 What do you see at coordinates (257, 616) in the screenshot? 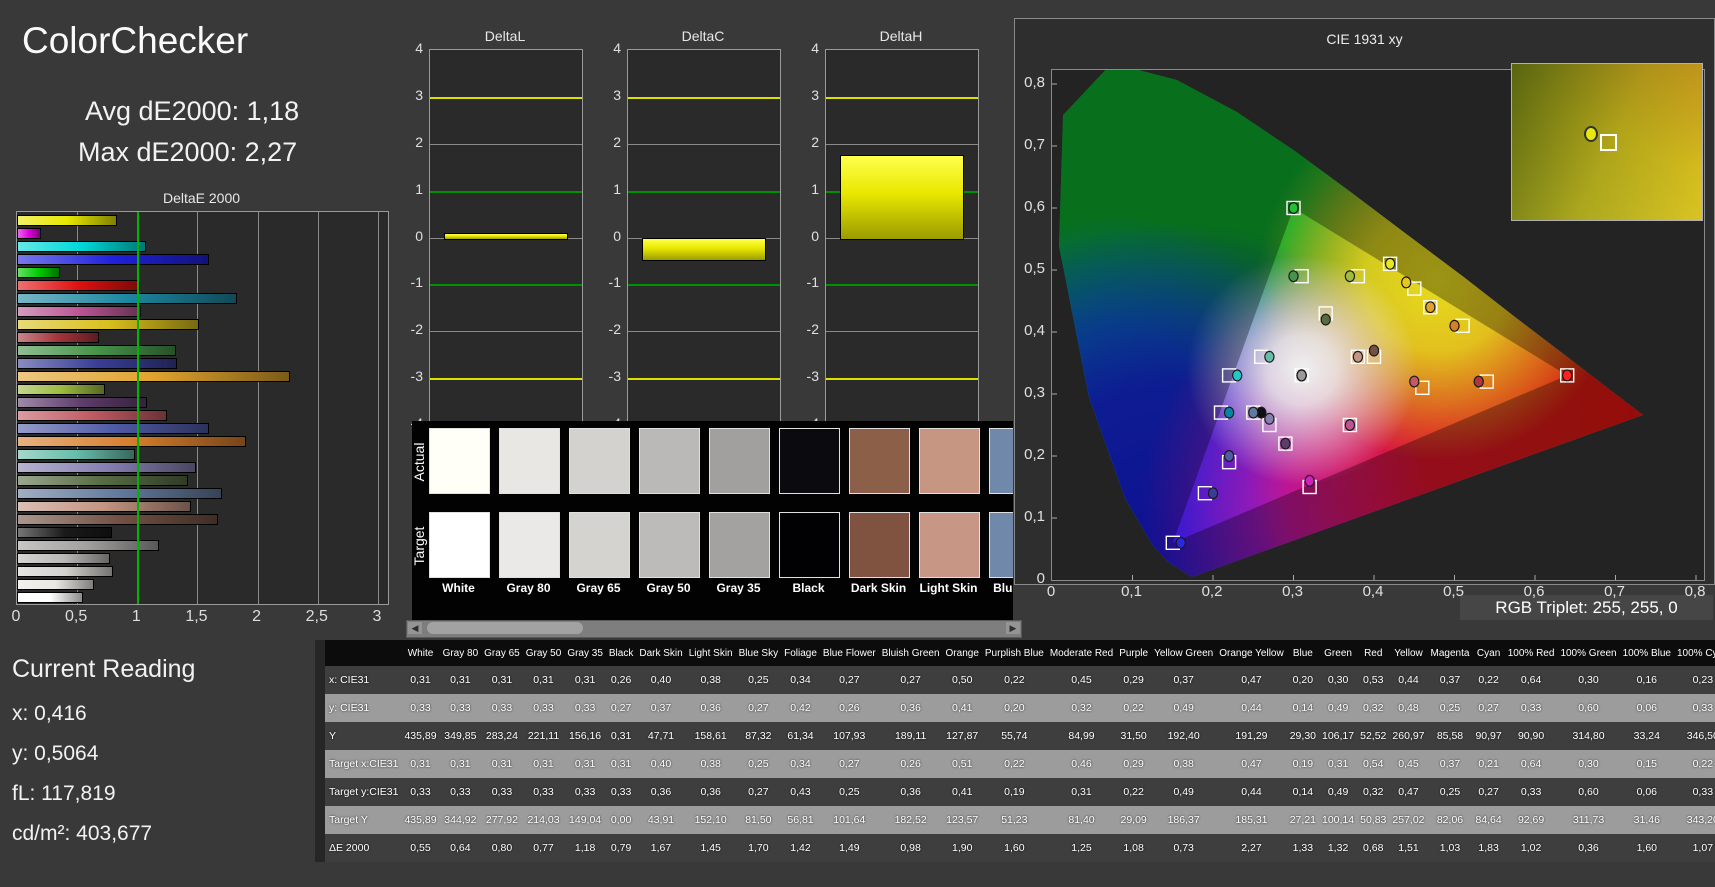
I see `axis-tick-label: 2` at bounding box center [257, 616].